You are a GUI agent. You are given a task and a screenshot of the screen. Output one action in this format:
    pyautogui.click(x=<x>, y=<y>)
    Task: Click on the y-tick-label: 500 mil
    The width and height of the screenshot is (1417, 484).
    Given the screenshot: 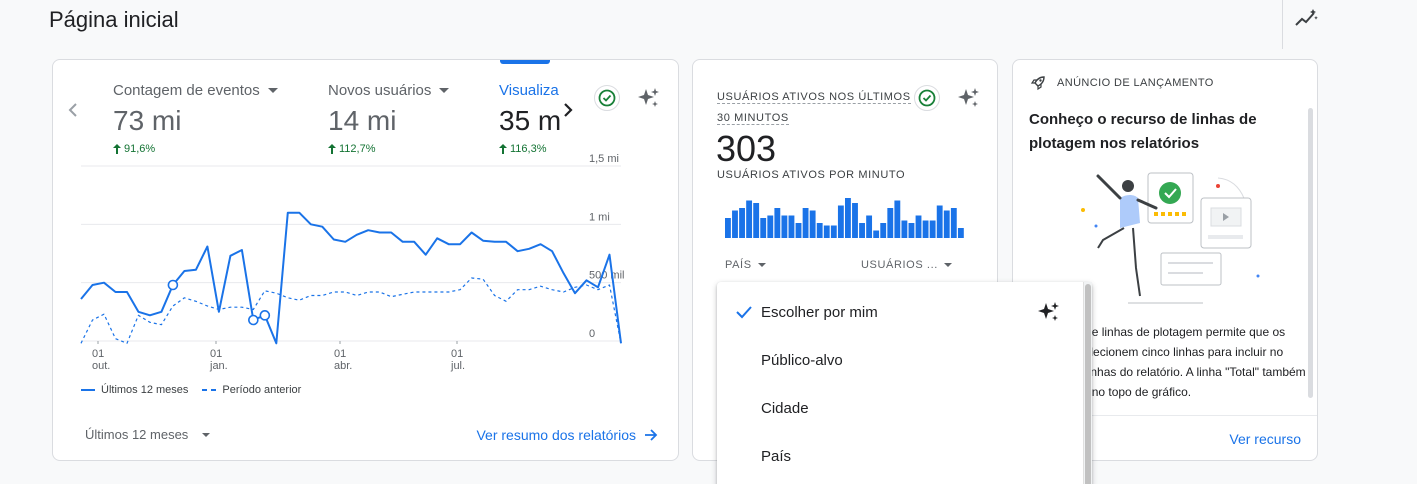 What is the action you would take?
    pyautogui.click(x=606, y=276)
    